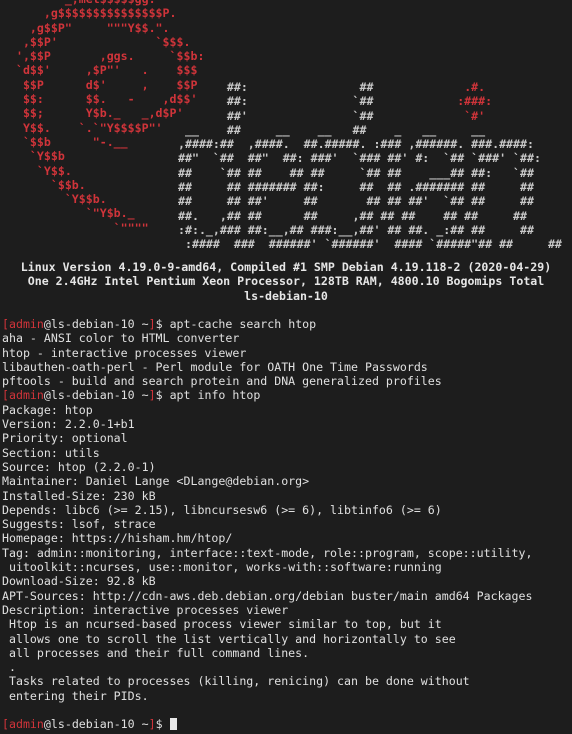  What do you see at coordinates (124, 352) in the screenshot?
I see `output-line: htop - interactive processes viewer` at bounding box center [124, 352].